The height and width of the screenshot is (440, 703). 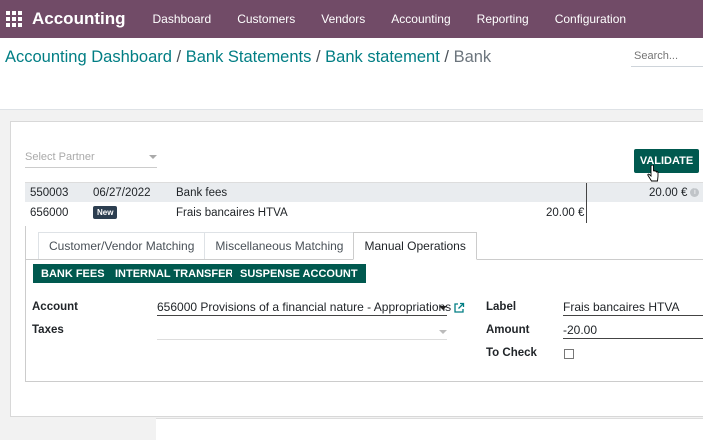 What do you see at coordinates (511, 353) in the screenshot?
I see `to-check-label: To Check` at bounding box center [511, 353].